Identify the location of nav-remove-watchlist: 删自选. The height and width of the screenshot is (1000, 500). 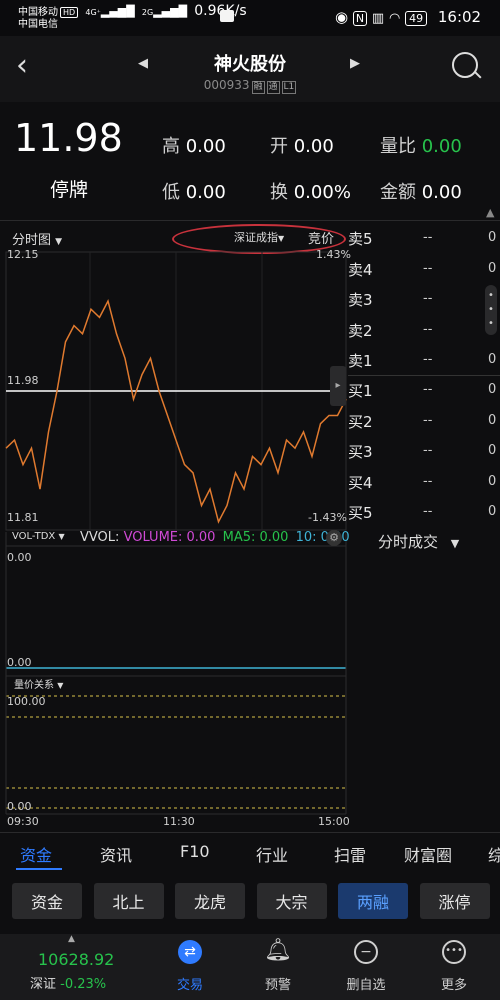
(366, 983).